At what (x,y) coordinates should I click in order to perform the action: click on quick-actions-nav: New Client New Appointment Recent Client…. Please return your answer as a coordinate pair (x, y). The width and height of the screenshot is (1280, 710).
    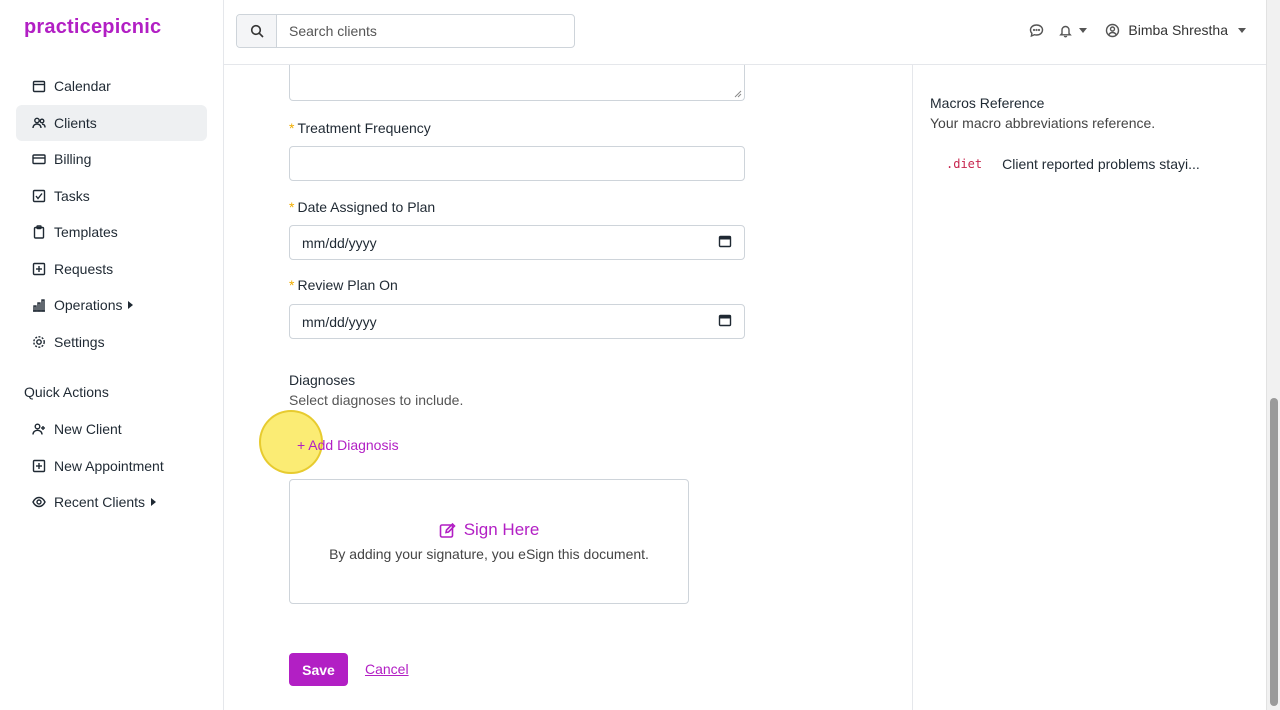
    Looking at the image, I should click on (111, 466).